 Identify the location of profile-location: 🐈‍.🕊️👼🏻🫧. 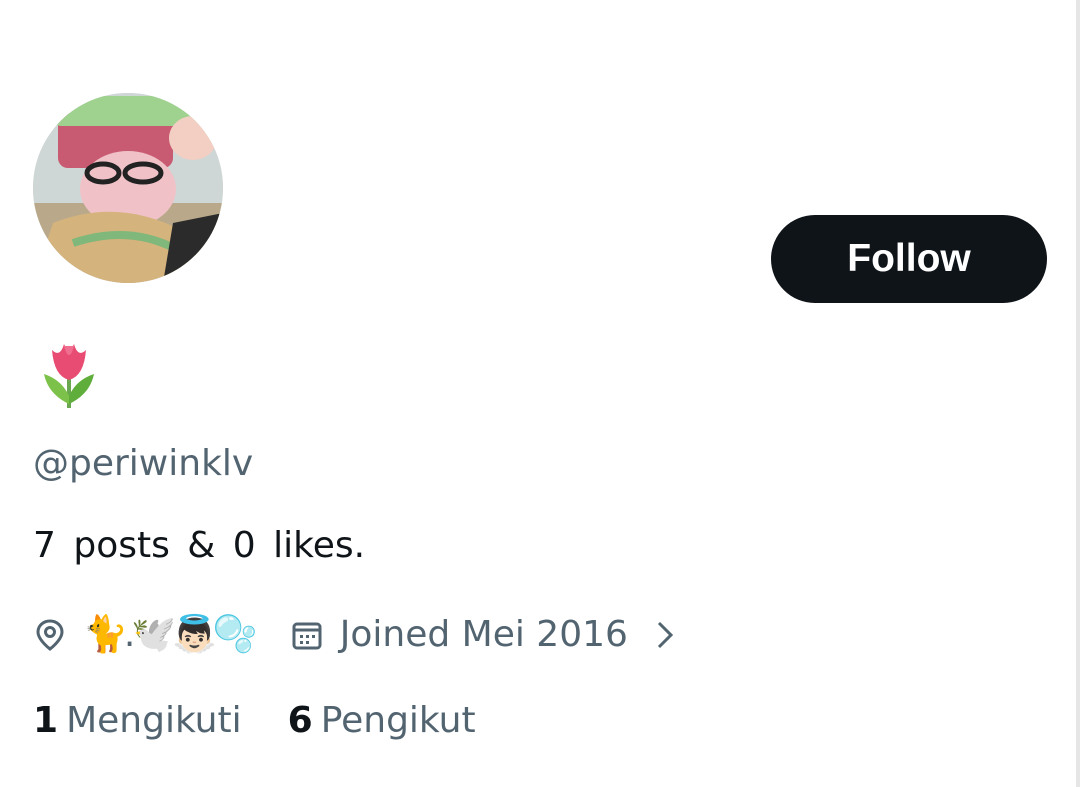
(170, 634).